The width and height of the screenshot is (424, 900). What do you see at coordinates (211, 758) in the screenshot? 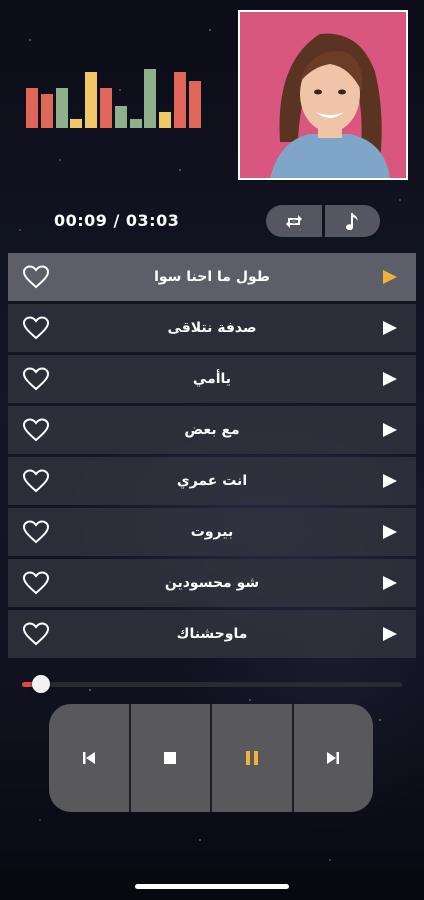
I see `playback-controls` at bounding box center [211, 758].